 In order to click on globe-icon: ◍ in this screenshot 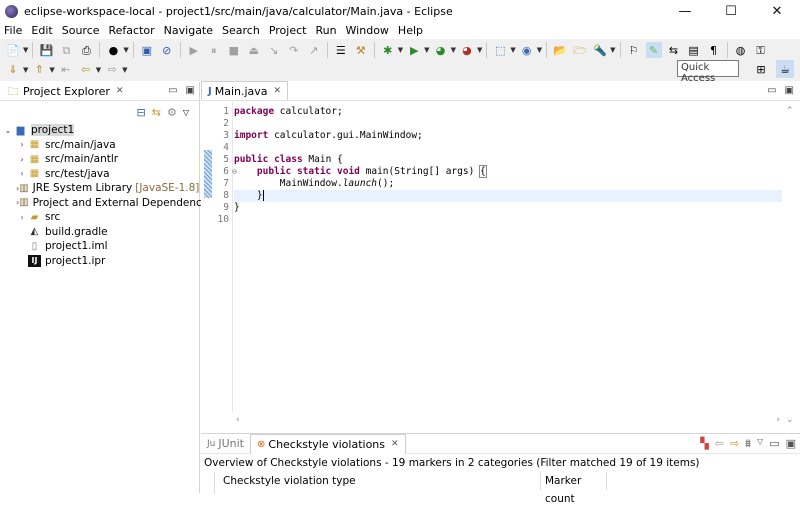, I will do `click(741, 50)`.